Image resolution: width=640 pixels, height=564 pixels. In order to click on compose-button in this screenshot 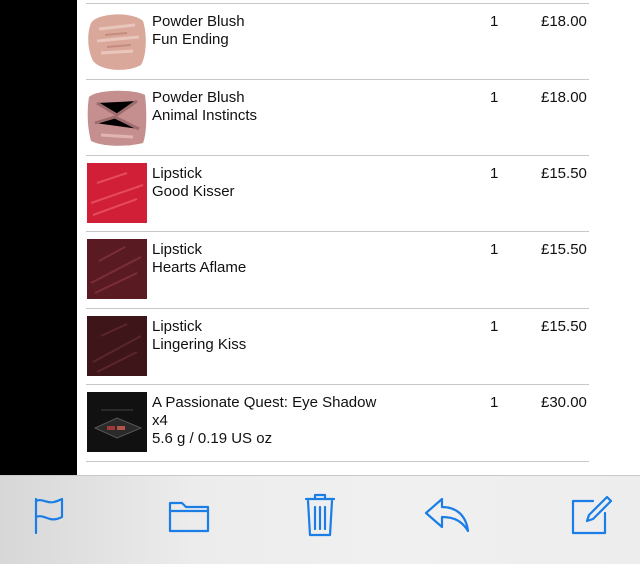, I will do `click(591, 517)`.